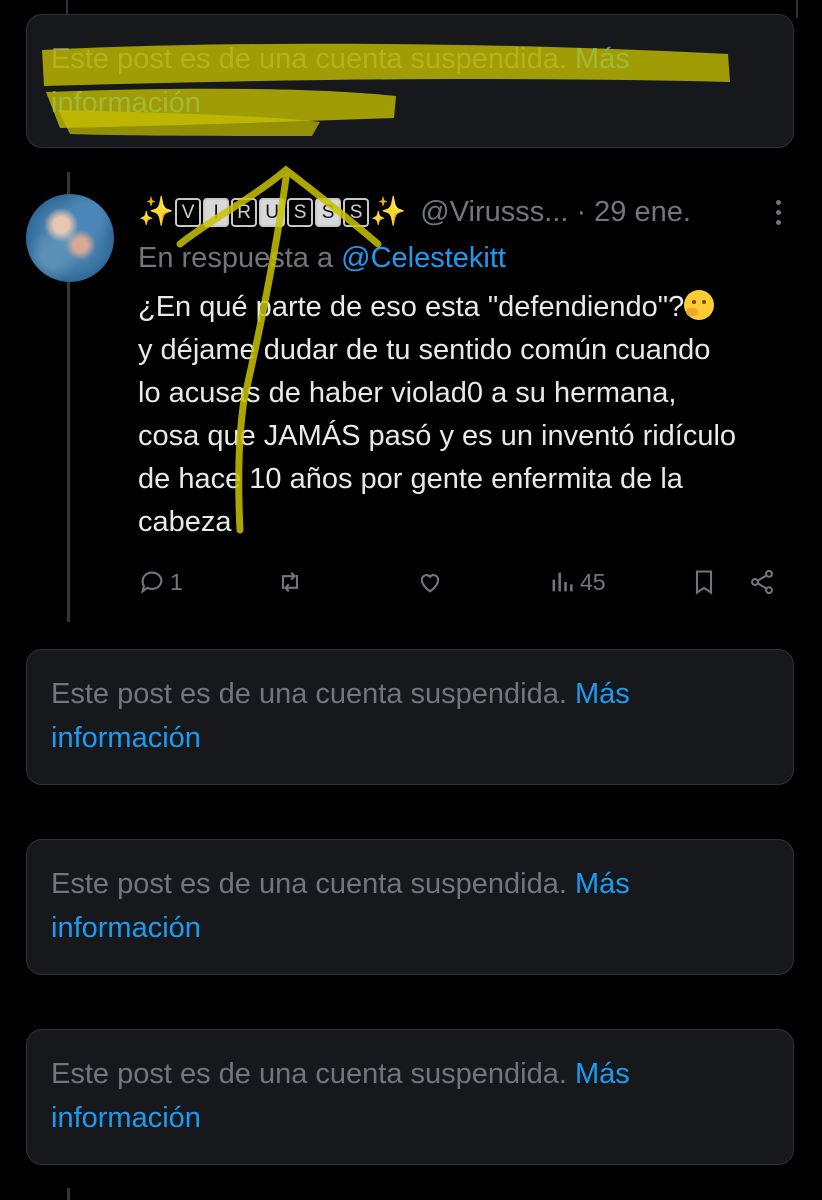  Describe the element at coordinates (633, 212) in the screenshot. I see `tweet-timestamp: · 29 ene.` at that location.